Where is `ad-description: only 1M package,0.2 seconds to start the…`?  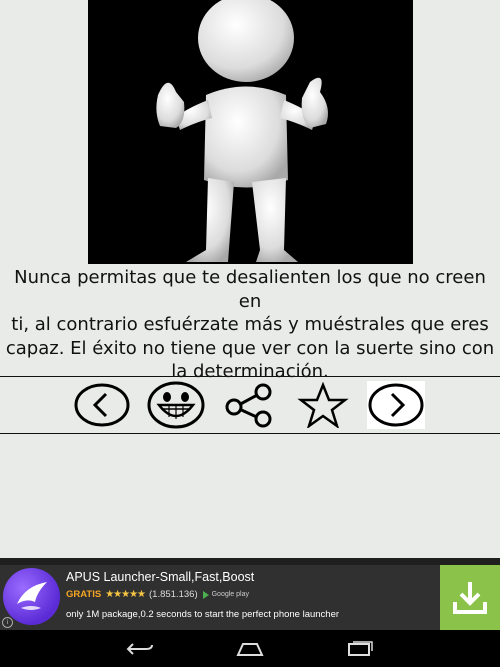
ad-description: only 1M package,0.2 seconds to start the… is located at coordinates (203, 614).